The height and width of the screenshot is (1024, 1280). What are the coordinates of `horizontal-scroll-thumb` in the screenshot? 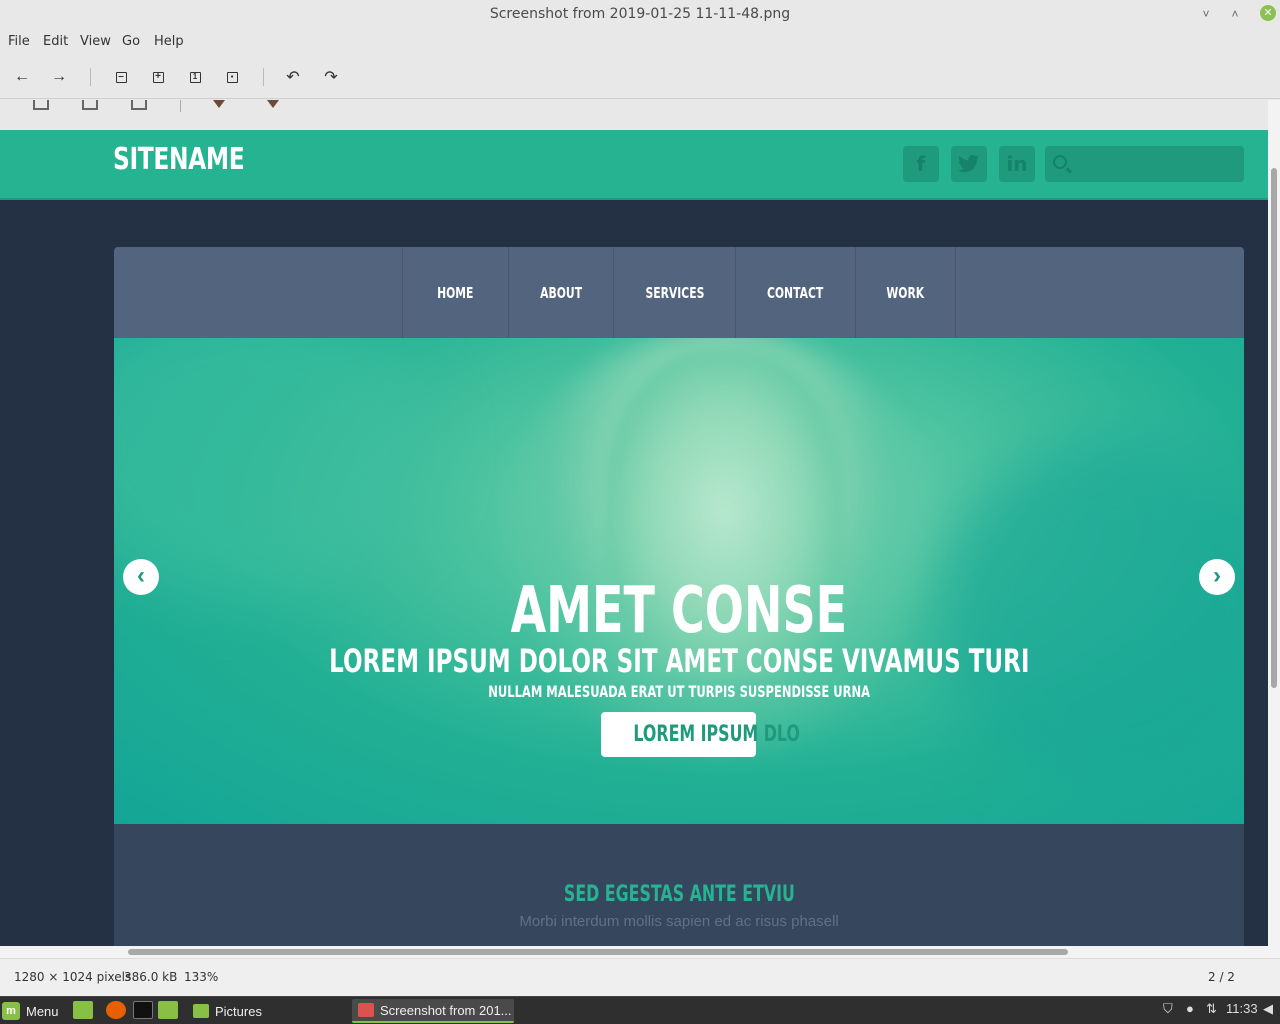 It's located at (598, 952).